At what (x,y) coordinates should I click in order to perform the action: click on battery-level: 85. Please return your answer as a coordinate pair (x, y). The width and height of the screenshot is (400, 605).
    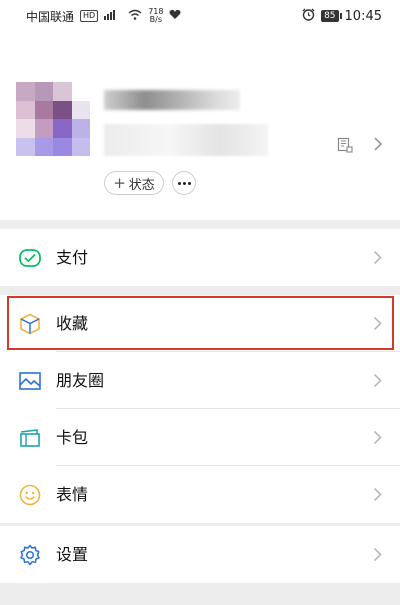
    Looking at the image, I should click on (332, 16).